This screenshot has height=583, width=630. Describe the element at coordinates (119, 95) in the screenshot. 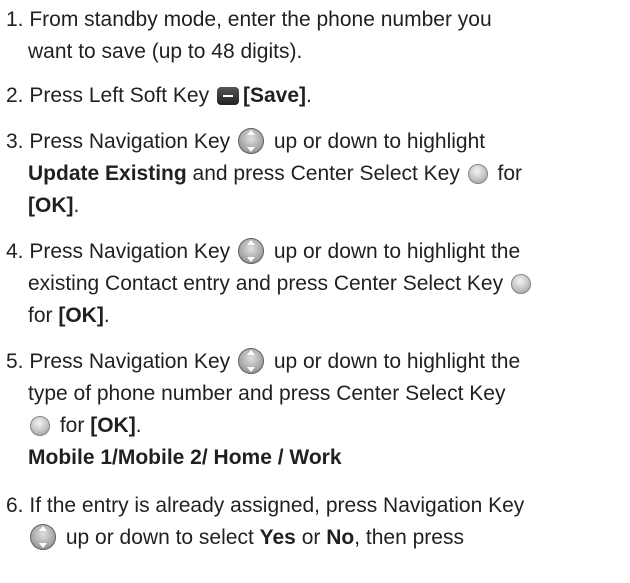

I see `step-text: Press Left Soft Key` at that location.